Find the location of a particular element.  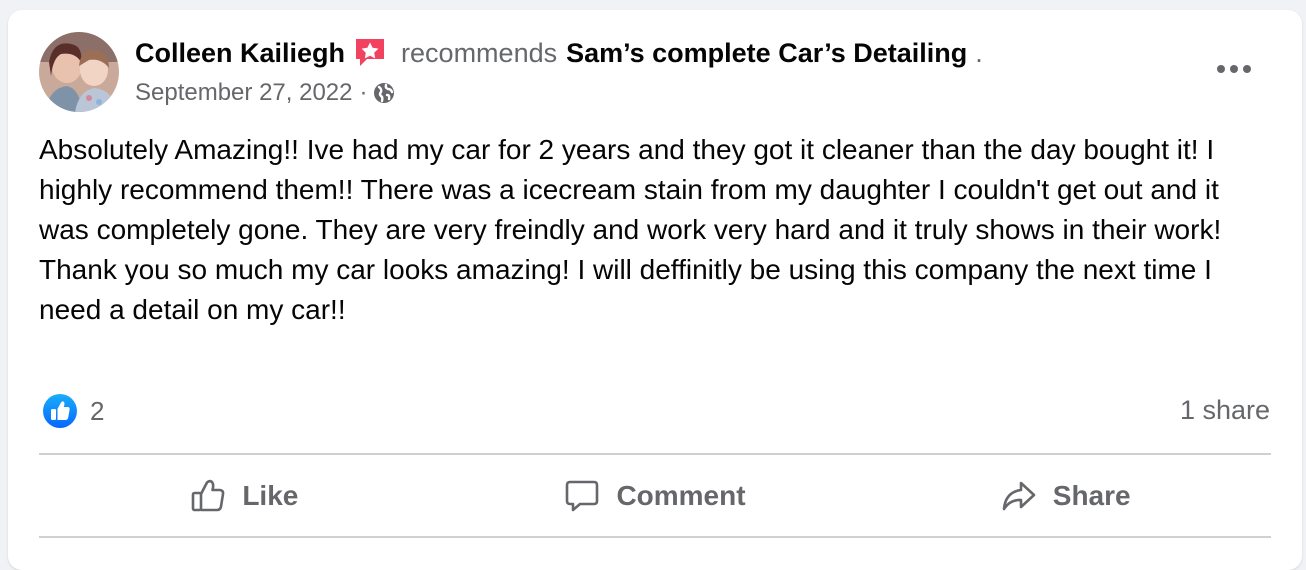

share-label: Share is located at coordinates (1091, 495).